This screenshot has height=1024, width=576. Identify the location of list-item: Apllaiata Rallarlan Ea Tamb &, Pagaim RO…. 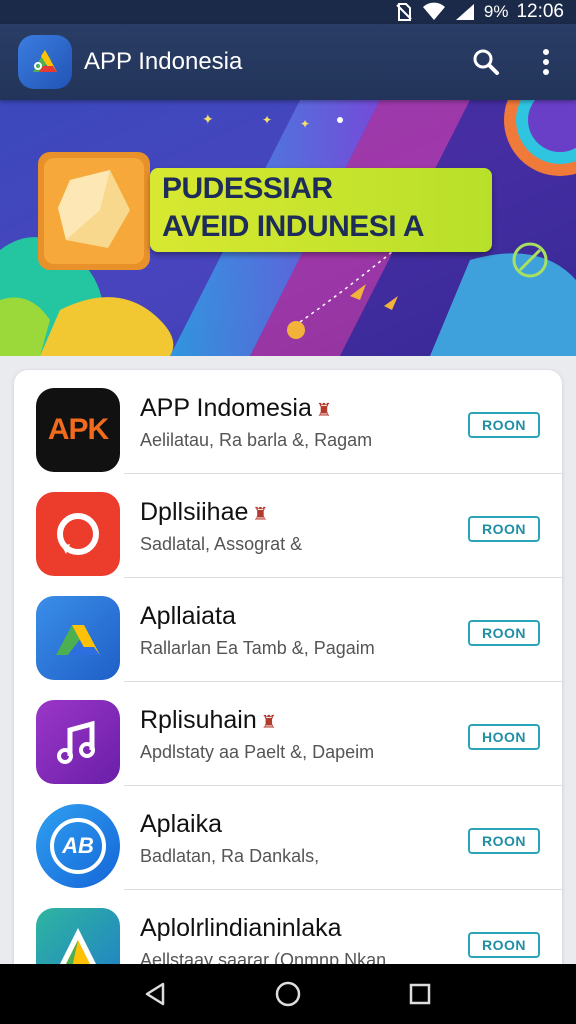
(288, 630).